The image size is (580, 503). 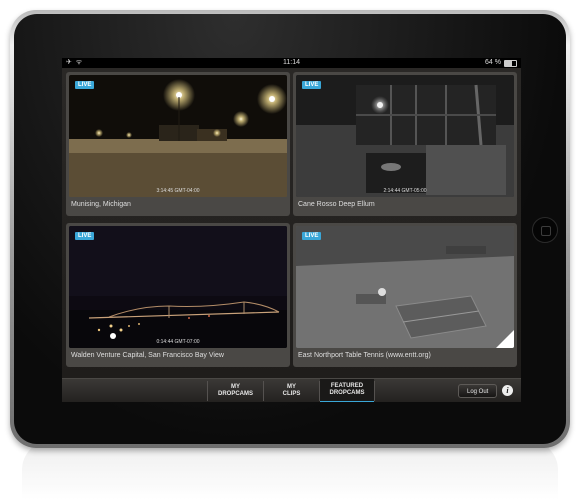 What do you see at coordinates (405, 191) in the screenshot?
I see `camera-timestamp: 2:14:44 GMT-05:00` at bounding box center [405, 191].